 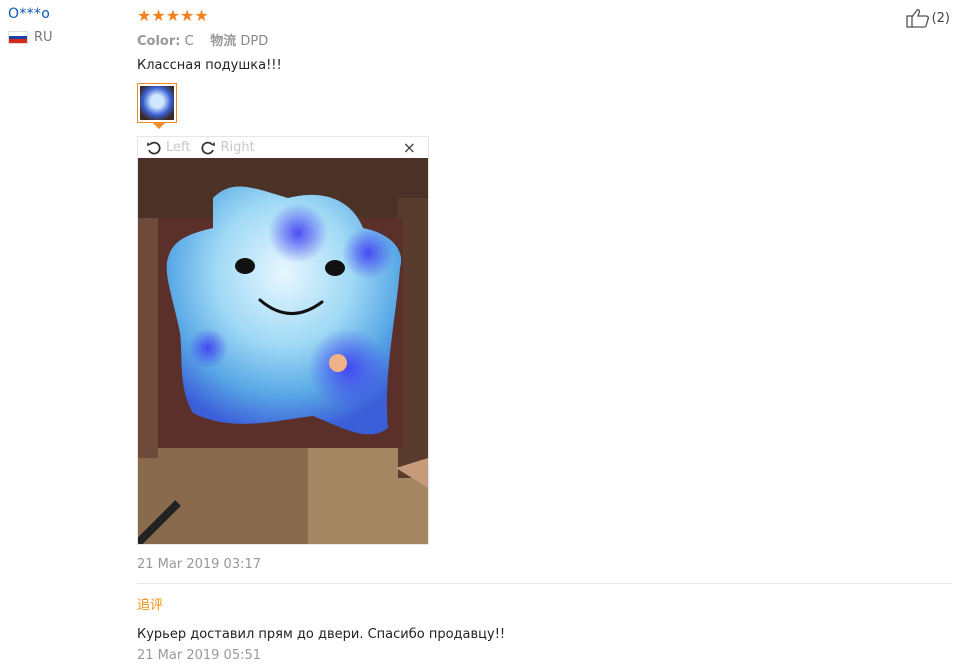 I want to click on country-code: RU, so click(x=43, y=37).